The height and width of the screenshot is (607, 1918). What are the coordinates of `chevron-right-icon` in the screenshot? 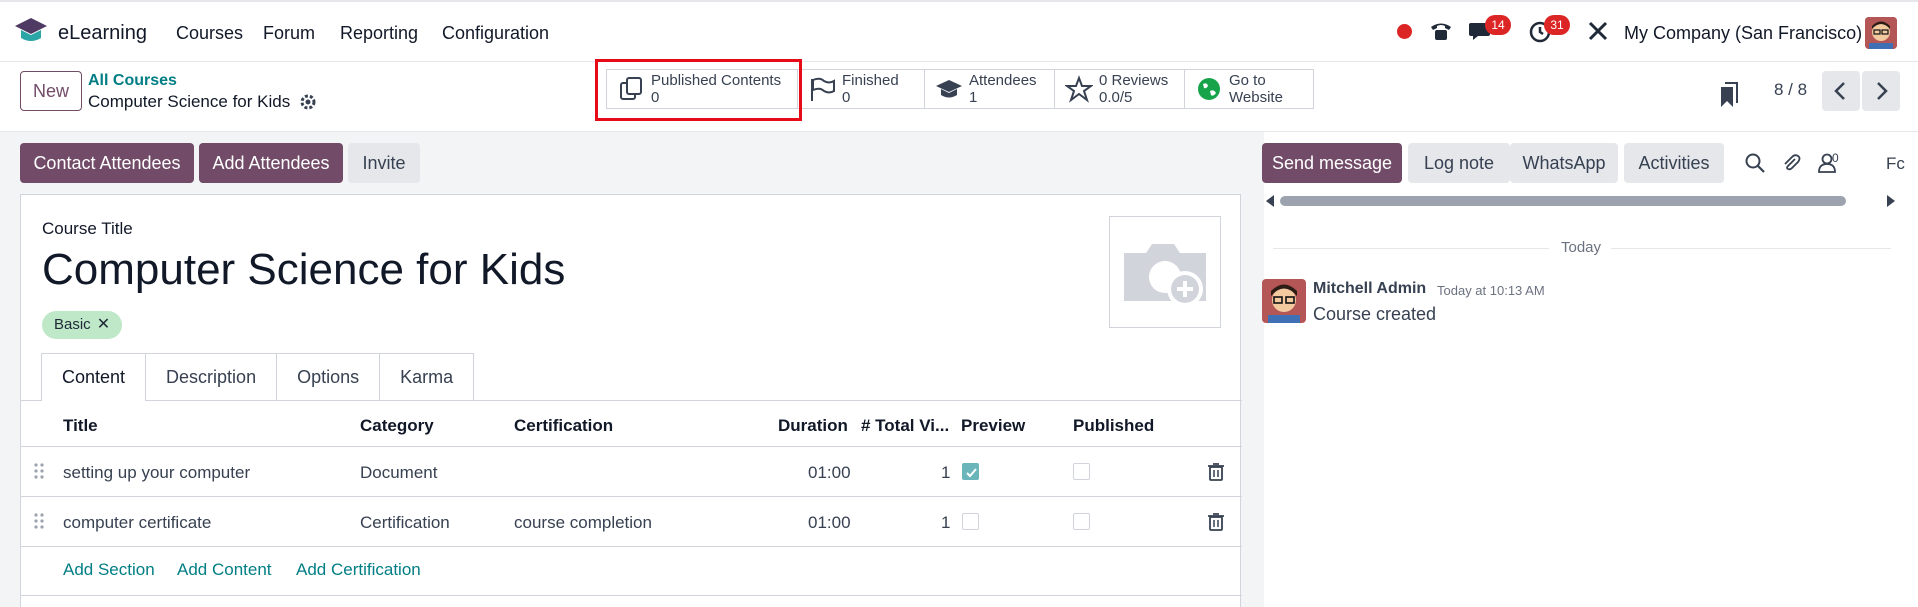 It's located at (1882, 91).